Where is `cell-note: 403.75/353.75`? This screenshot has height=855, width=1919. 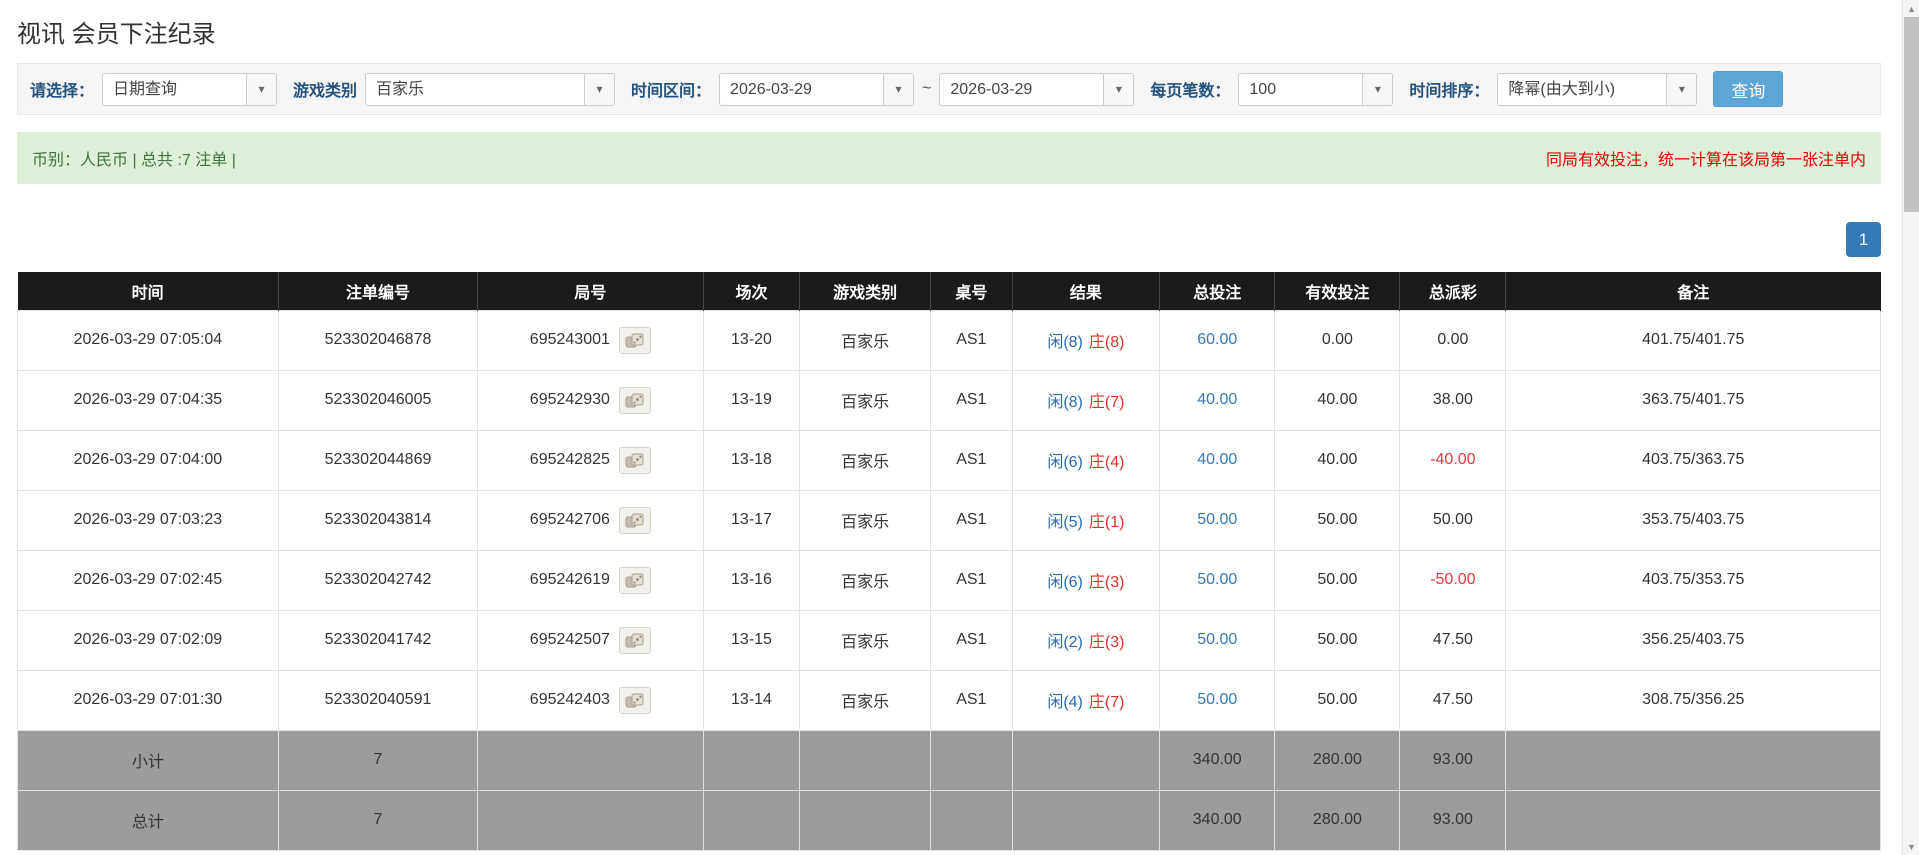 cell-note: 403.75/353.75 is located at coordinates (1693, 580).